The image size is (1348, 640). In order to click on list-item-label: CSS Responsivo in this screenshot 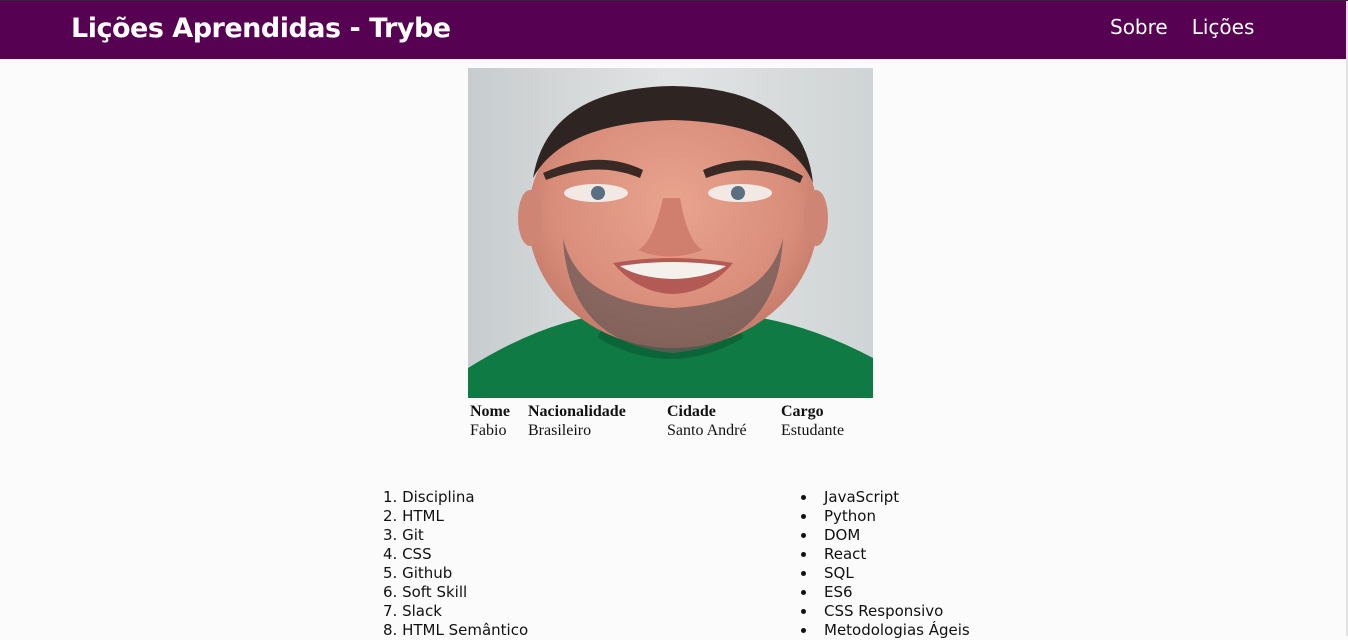, I will do `click(884, 611)`.